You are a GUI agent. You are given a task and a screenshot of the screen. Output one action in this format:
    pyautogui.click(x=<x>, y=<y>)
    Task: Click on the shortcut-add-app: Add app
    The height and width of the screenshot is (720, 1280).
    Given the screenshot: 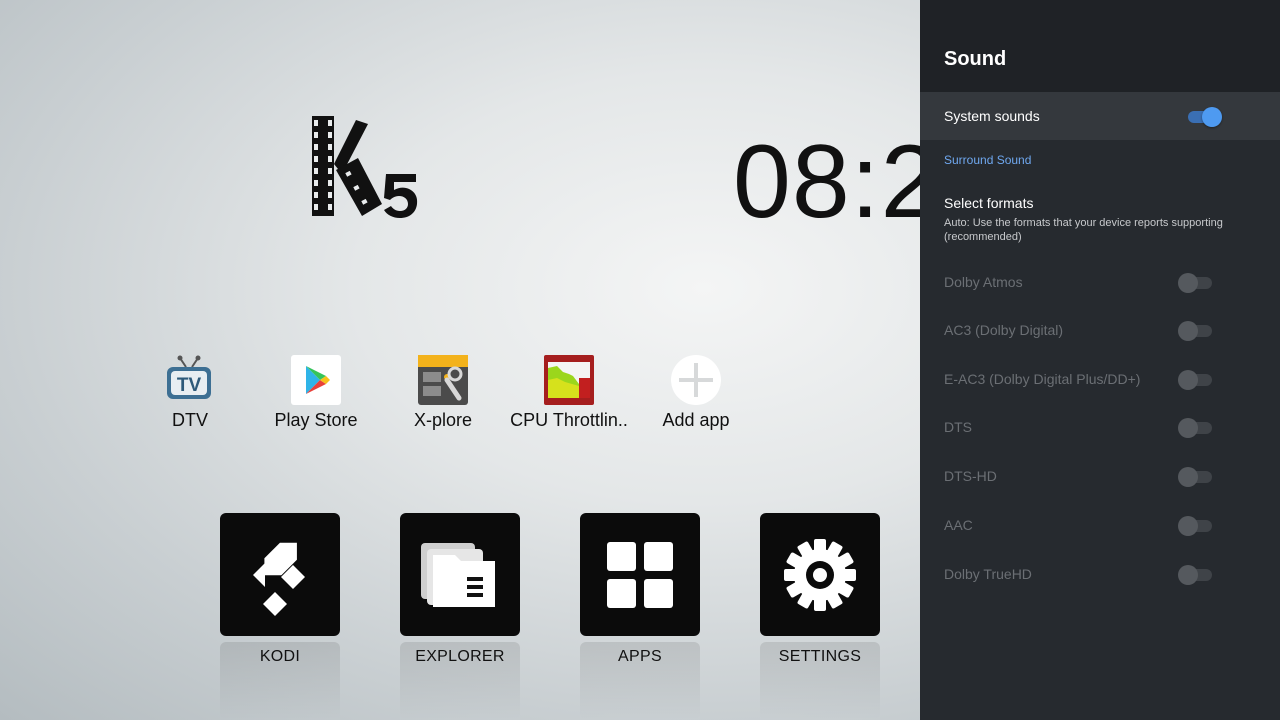 What is the action you would take?
    pyautogui.click(x=696, y=394)
    